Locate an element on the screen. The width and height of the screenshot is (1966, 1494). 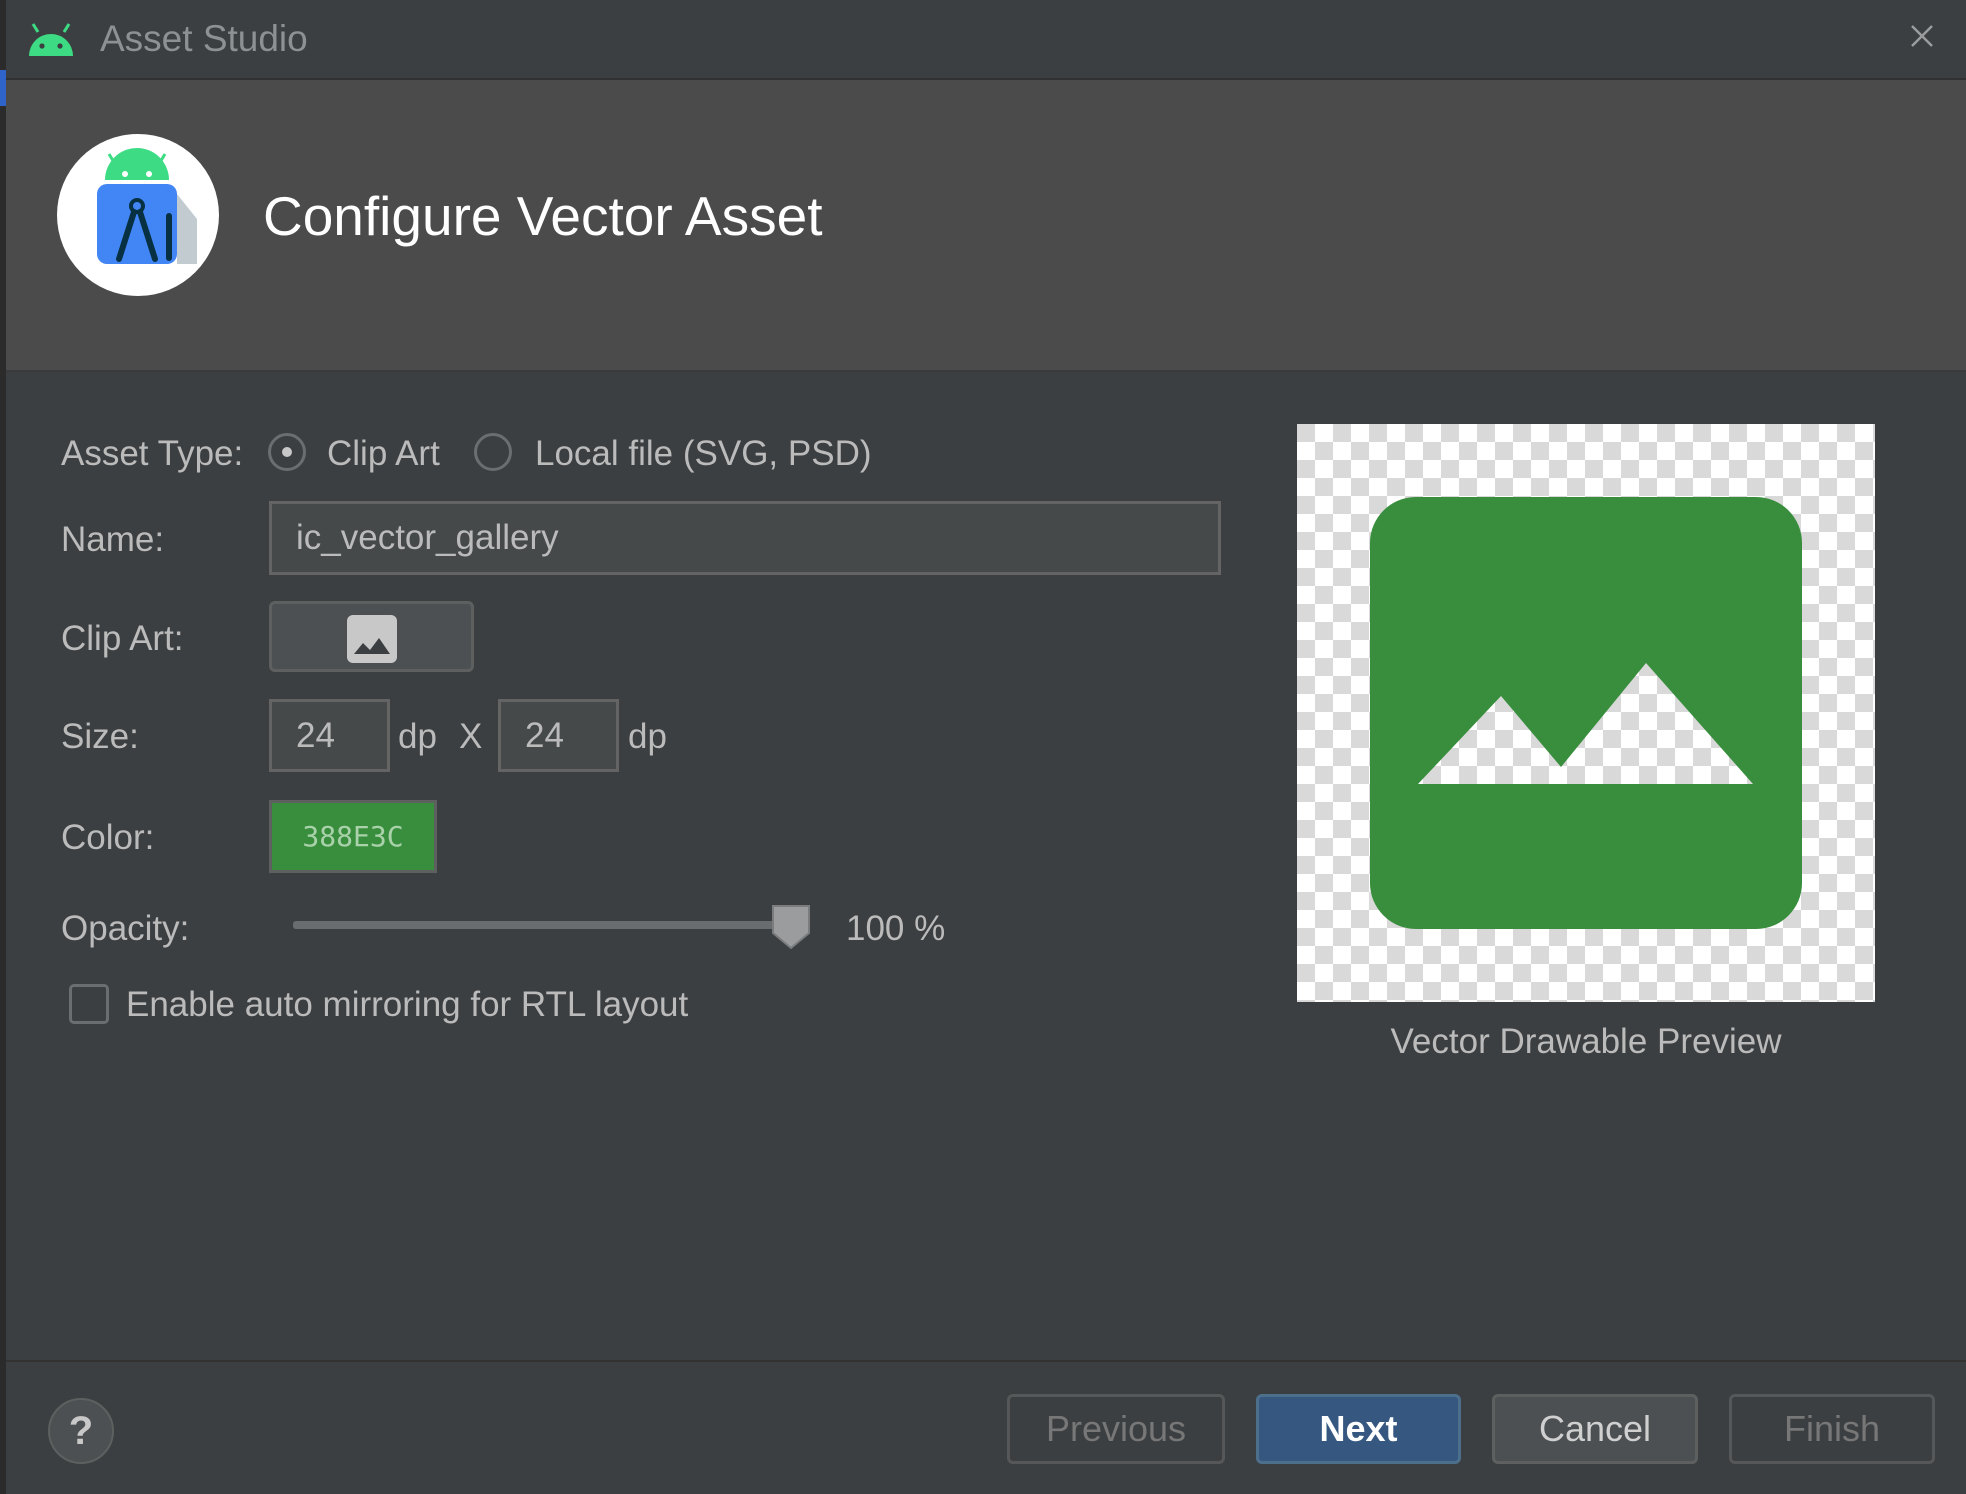
finish-button-label: Finish is located at coordinates (1832, 1428).